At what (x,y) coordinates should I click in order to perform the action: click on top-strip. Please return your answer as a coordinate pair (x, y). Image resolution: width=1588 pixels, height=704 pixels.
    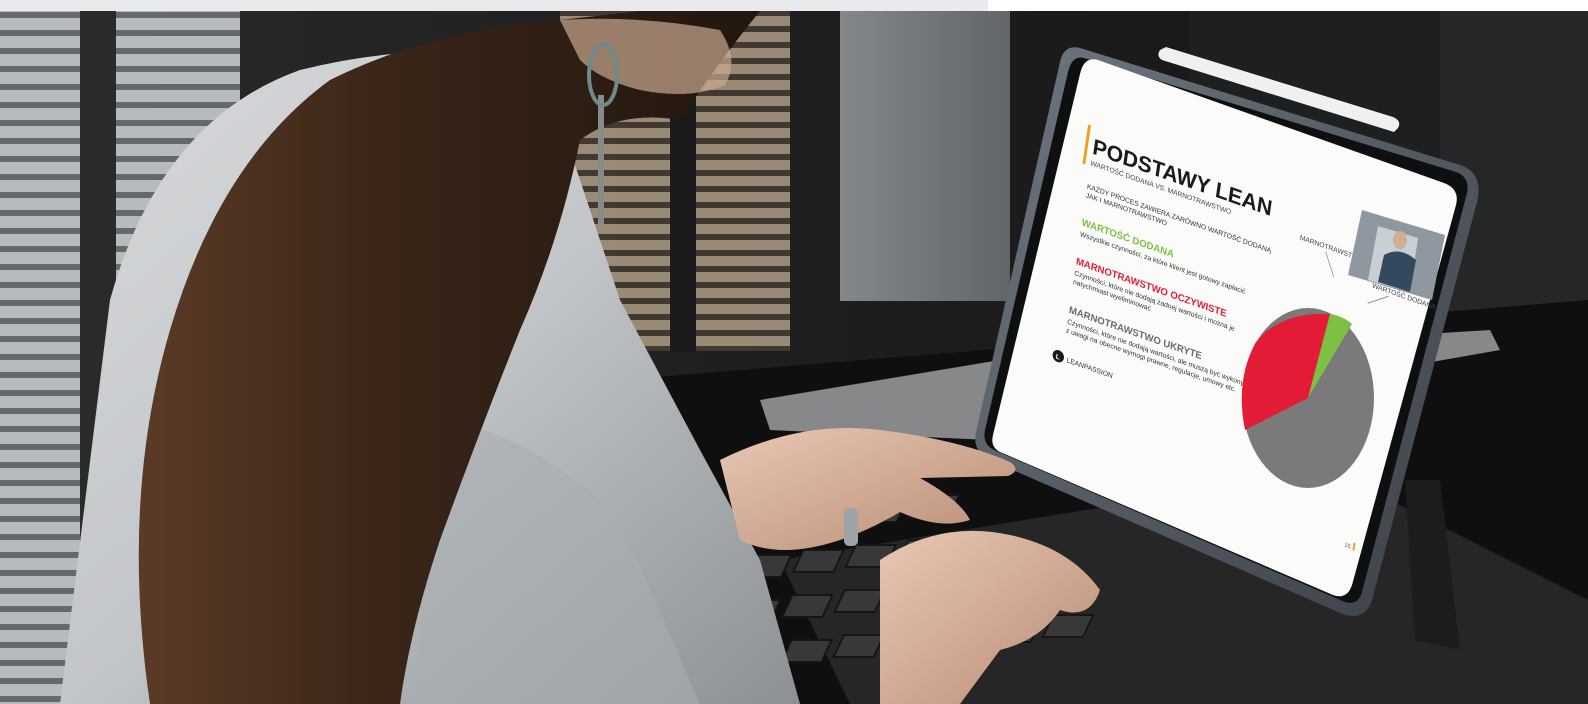
    Looking at the image, I should click on (794, 5).